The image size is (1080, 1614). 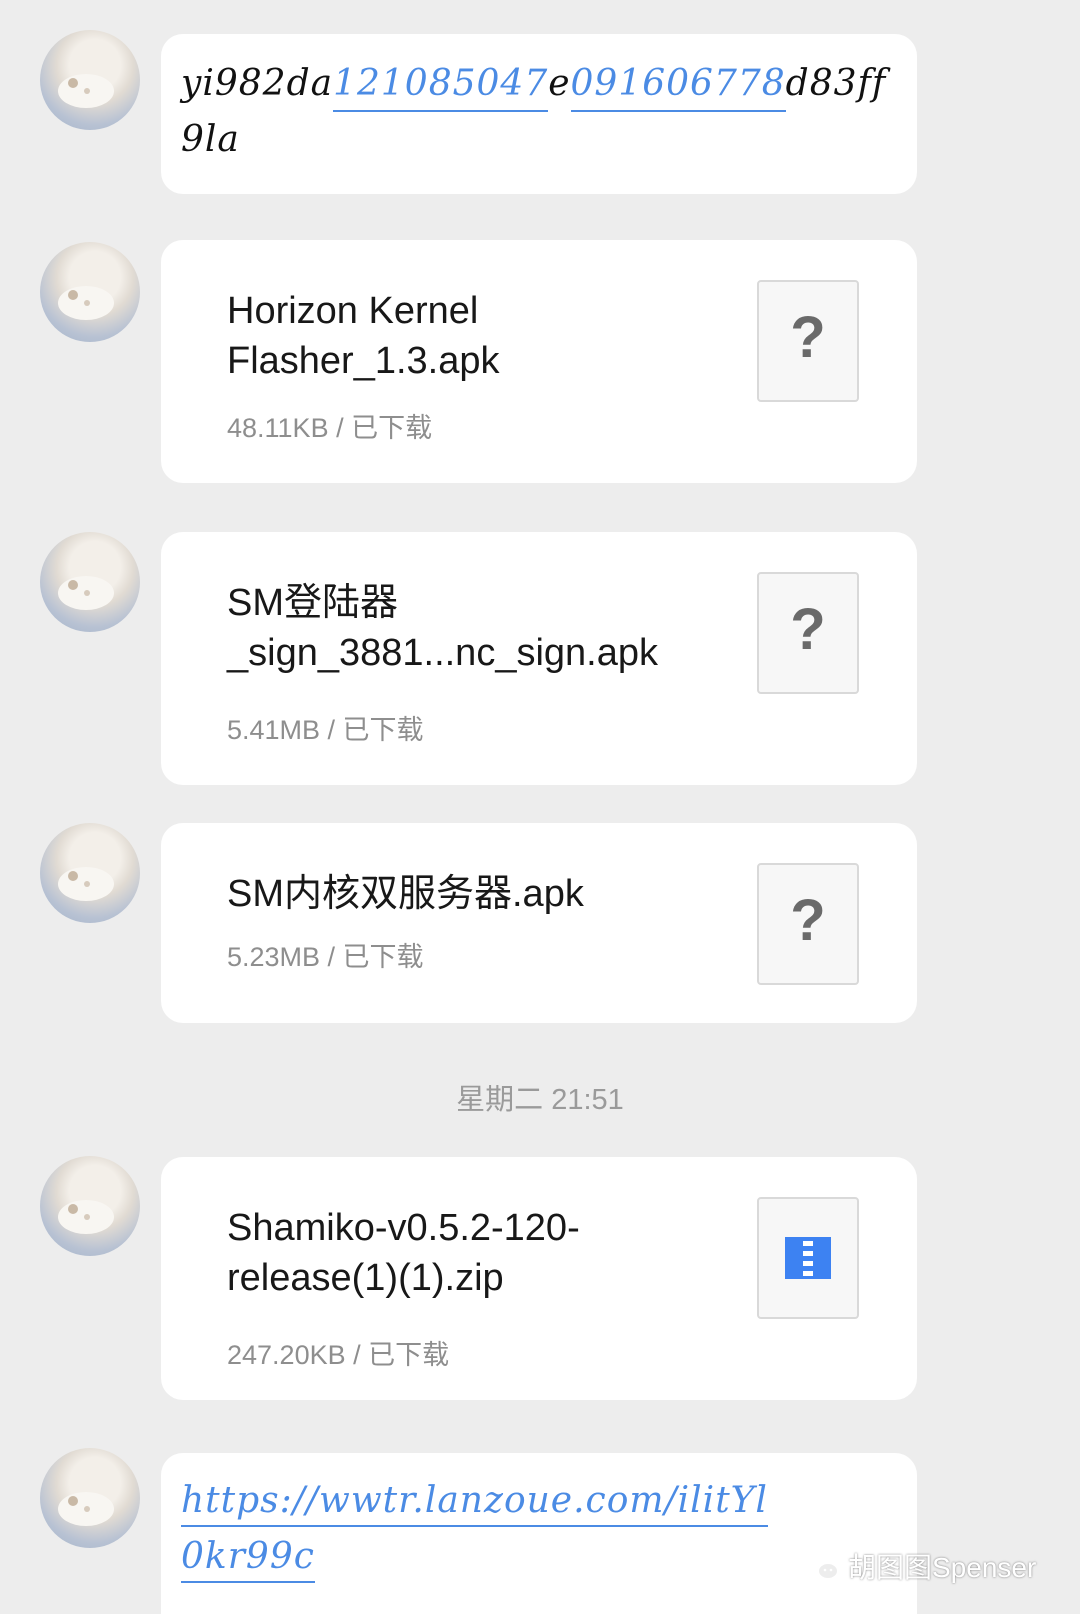 I want to click on file-size-status: 48.11KB / 已下载, so click(x=330, y=428).